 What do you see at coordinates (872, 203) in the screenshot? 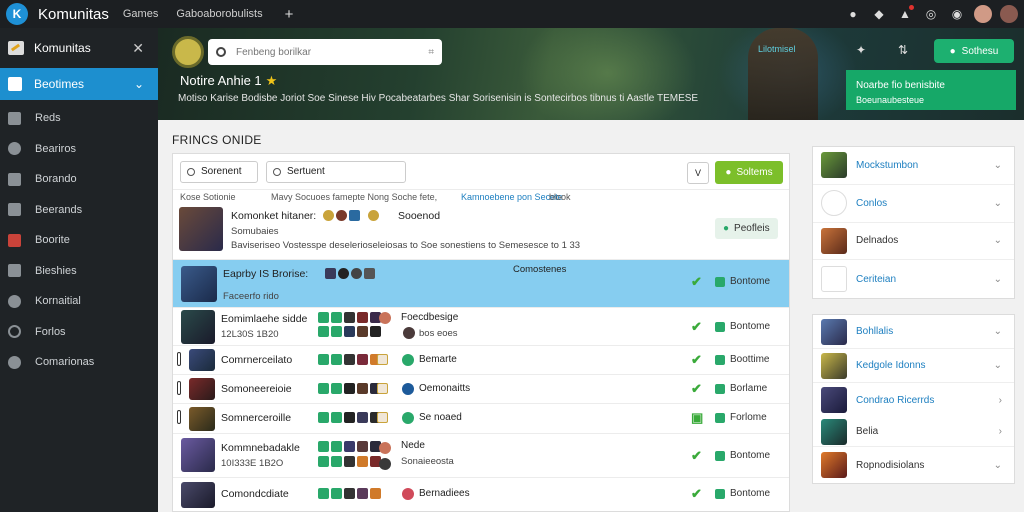
I see `right-item-label: Conlos` at bounding box center [872, 203].